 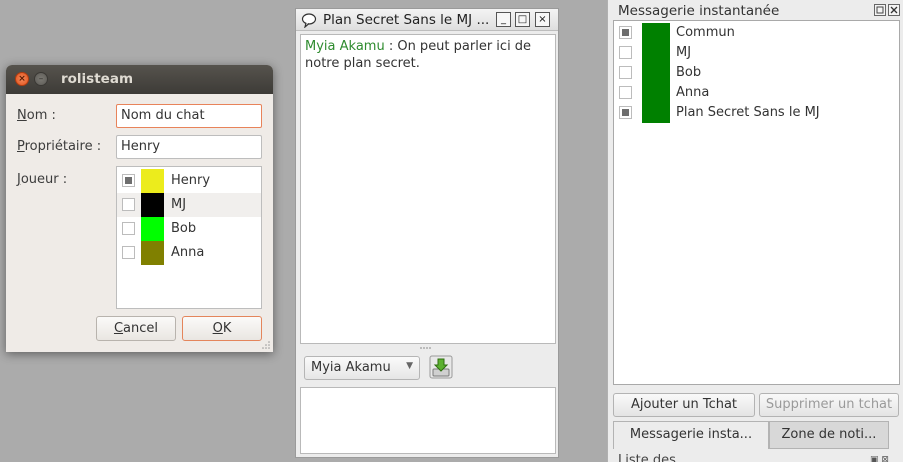 I want to click on dialog-titlebar: × – rolisteam, so click(x=139, y=79).